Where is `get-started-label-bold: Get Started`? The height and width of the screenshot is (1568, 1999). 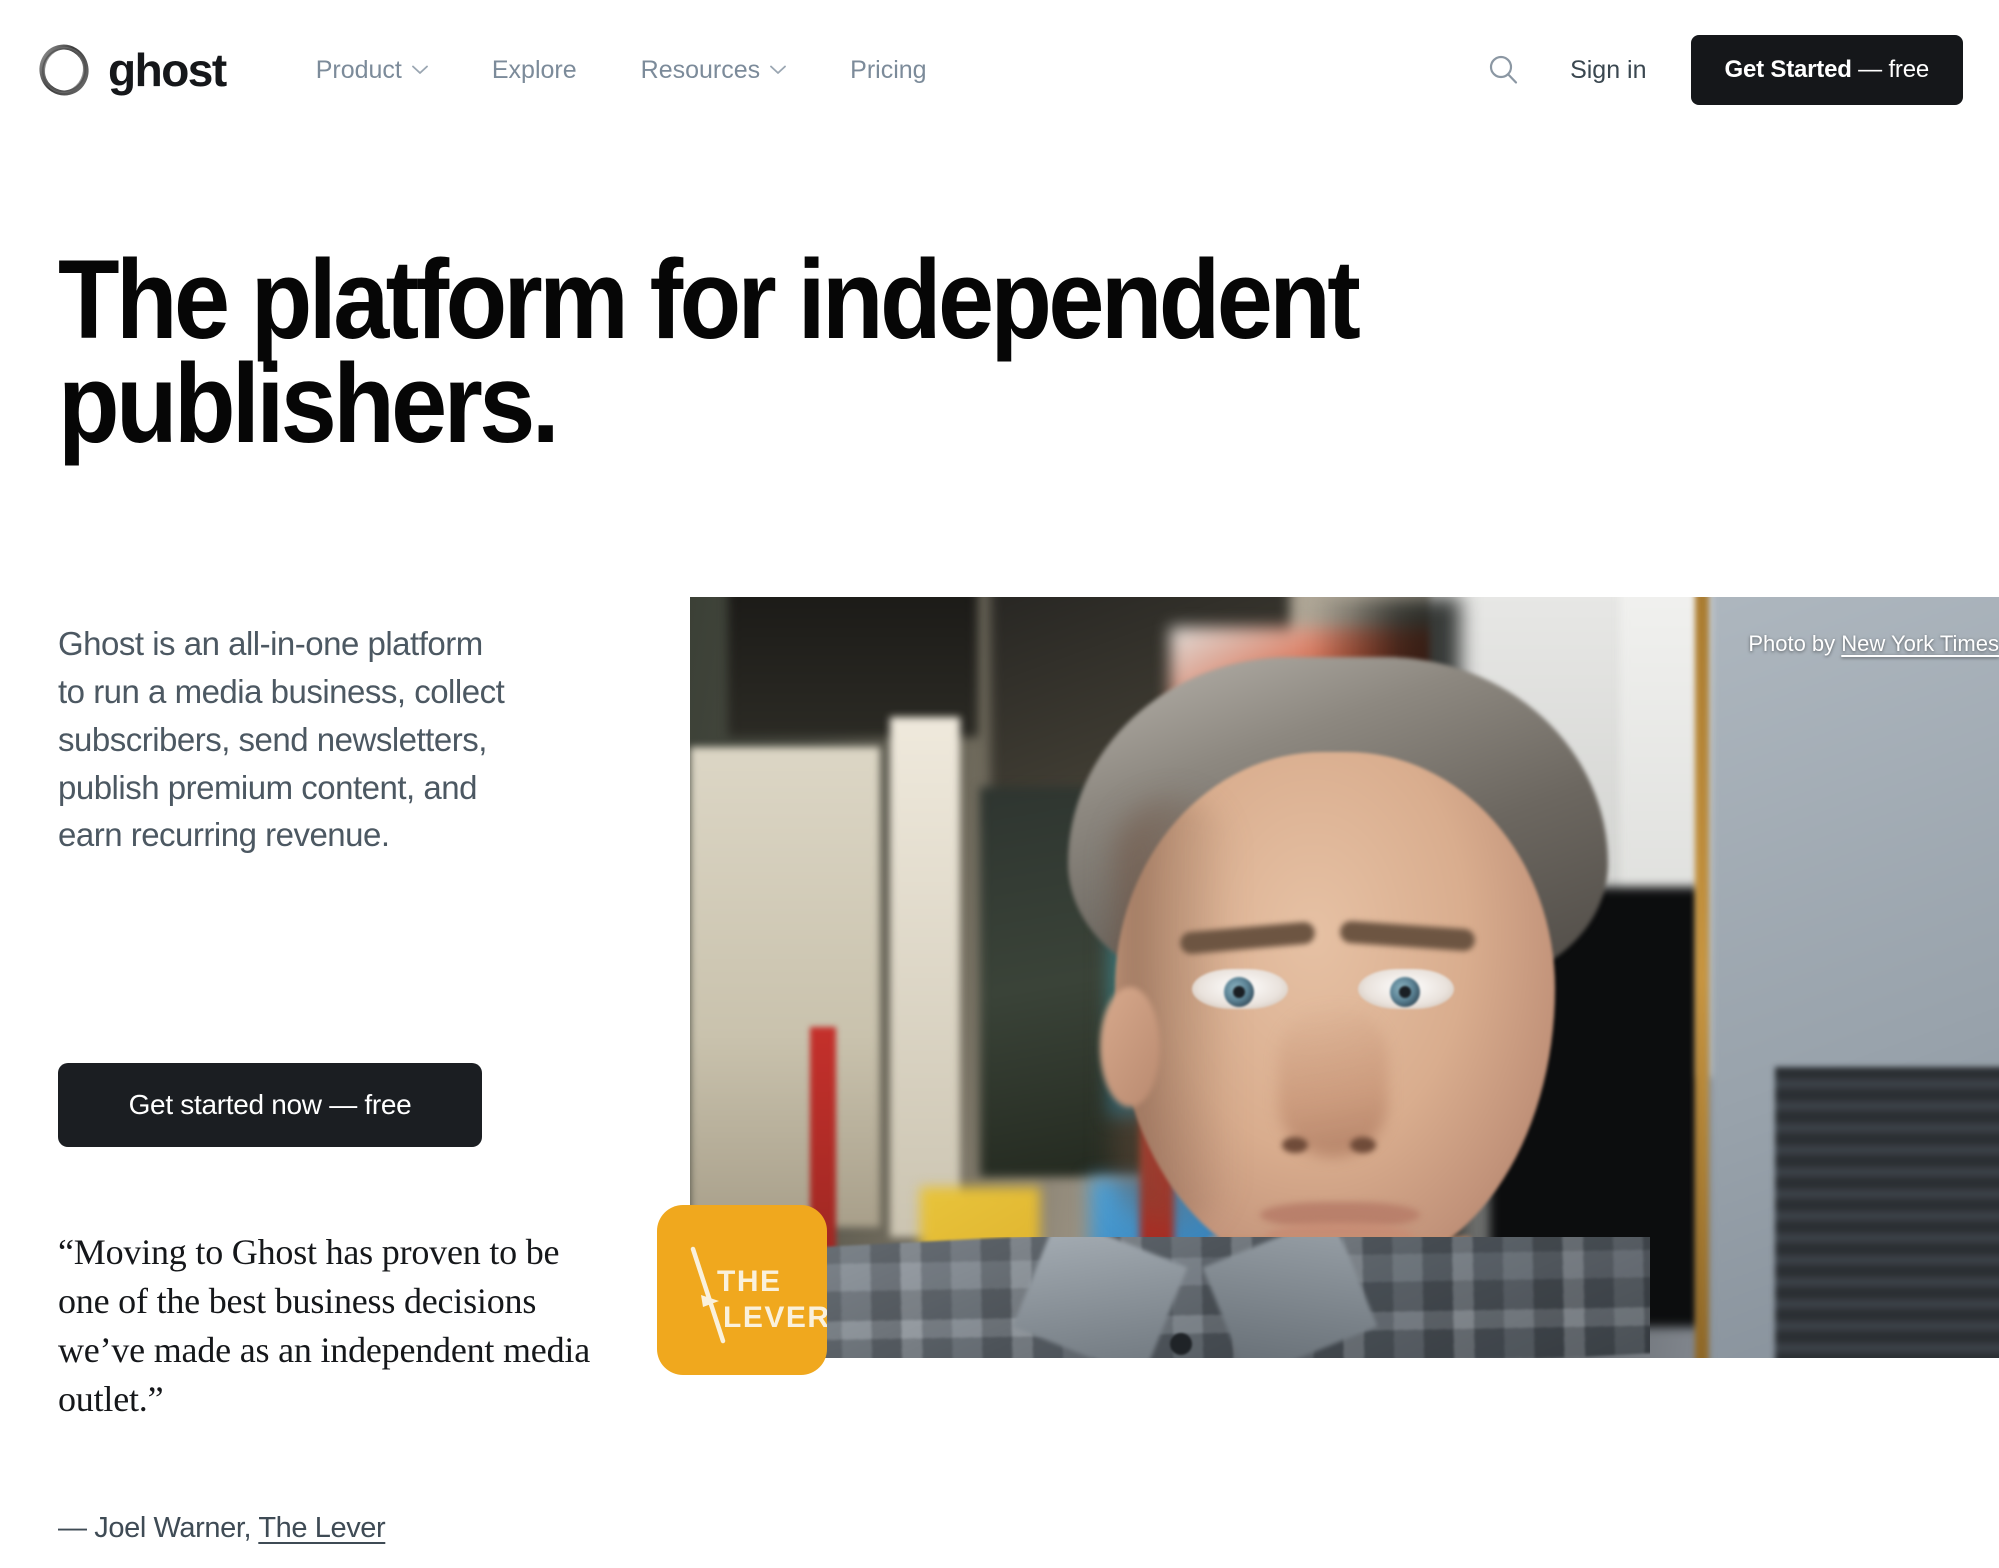
get-started-label-bold: Get Started is located at coordinates (1788, 69).